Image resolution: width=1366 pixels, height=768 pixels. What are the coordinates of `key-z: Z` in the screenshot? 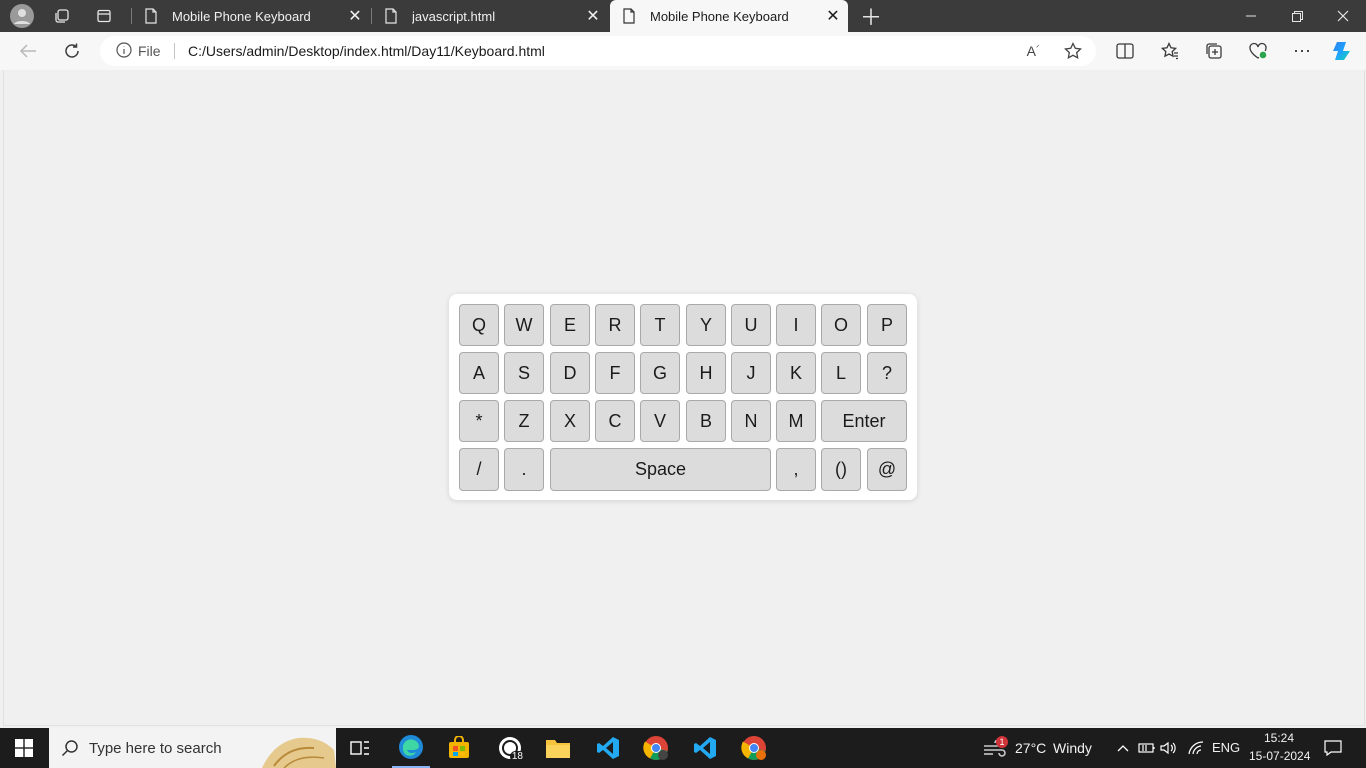 It's located at (524, 421).